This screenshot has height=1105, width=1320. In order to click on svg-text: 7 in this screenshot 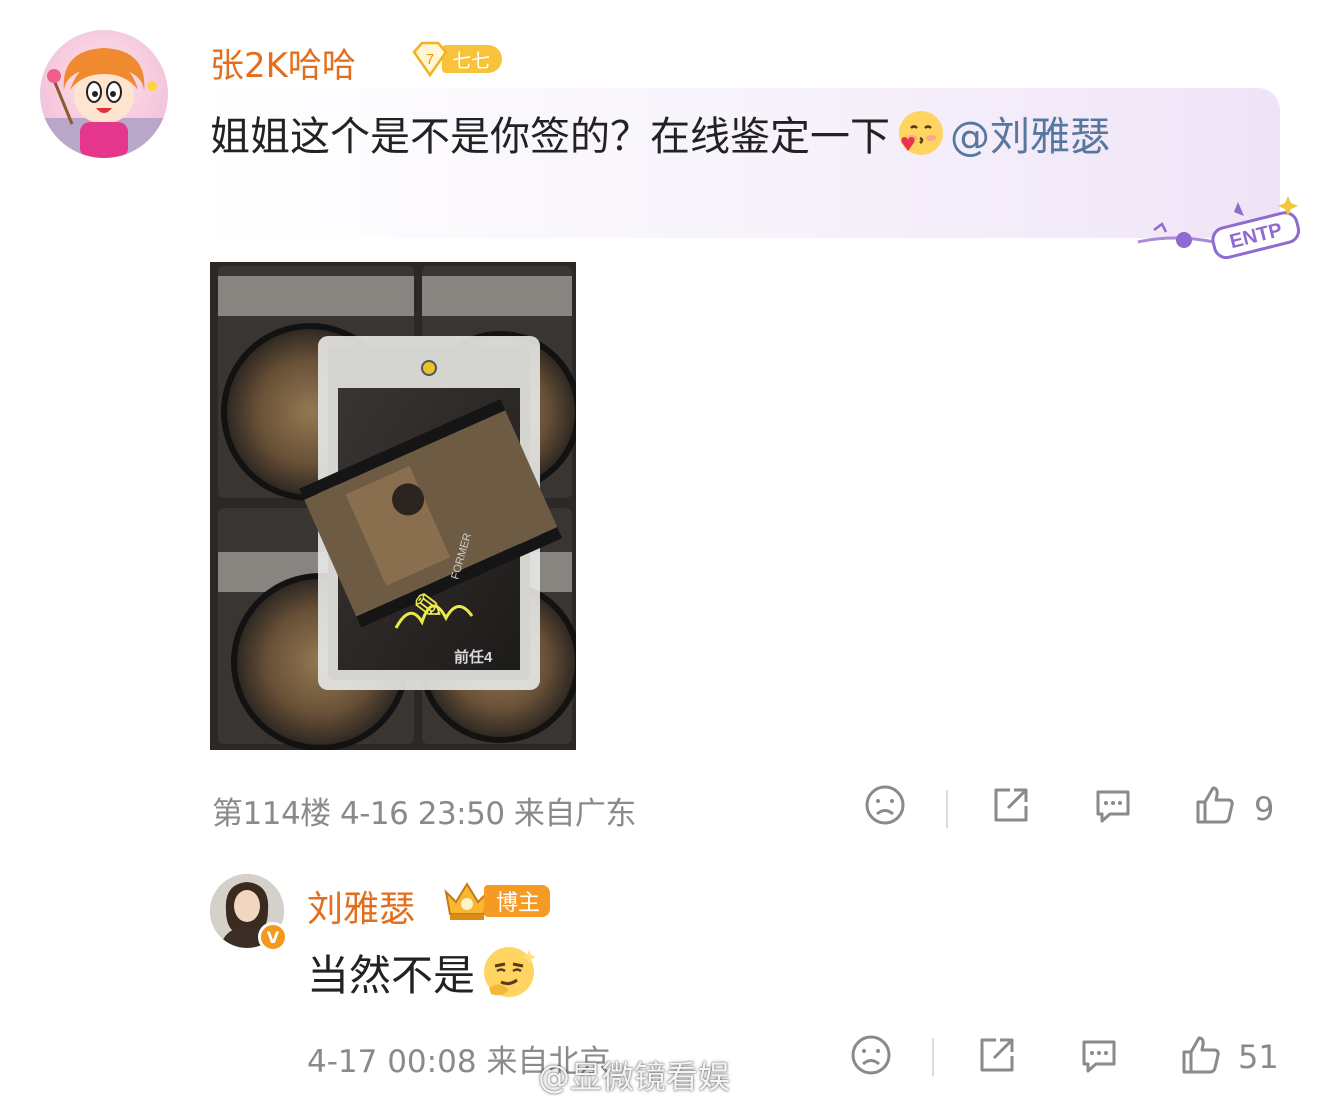, I will do `click(430, 59)`.